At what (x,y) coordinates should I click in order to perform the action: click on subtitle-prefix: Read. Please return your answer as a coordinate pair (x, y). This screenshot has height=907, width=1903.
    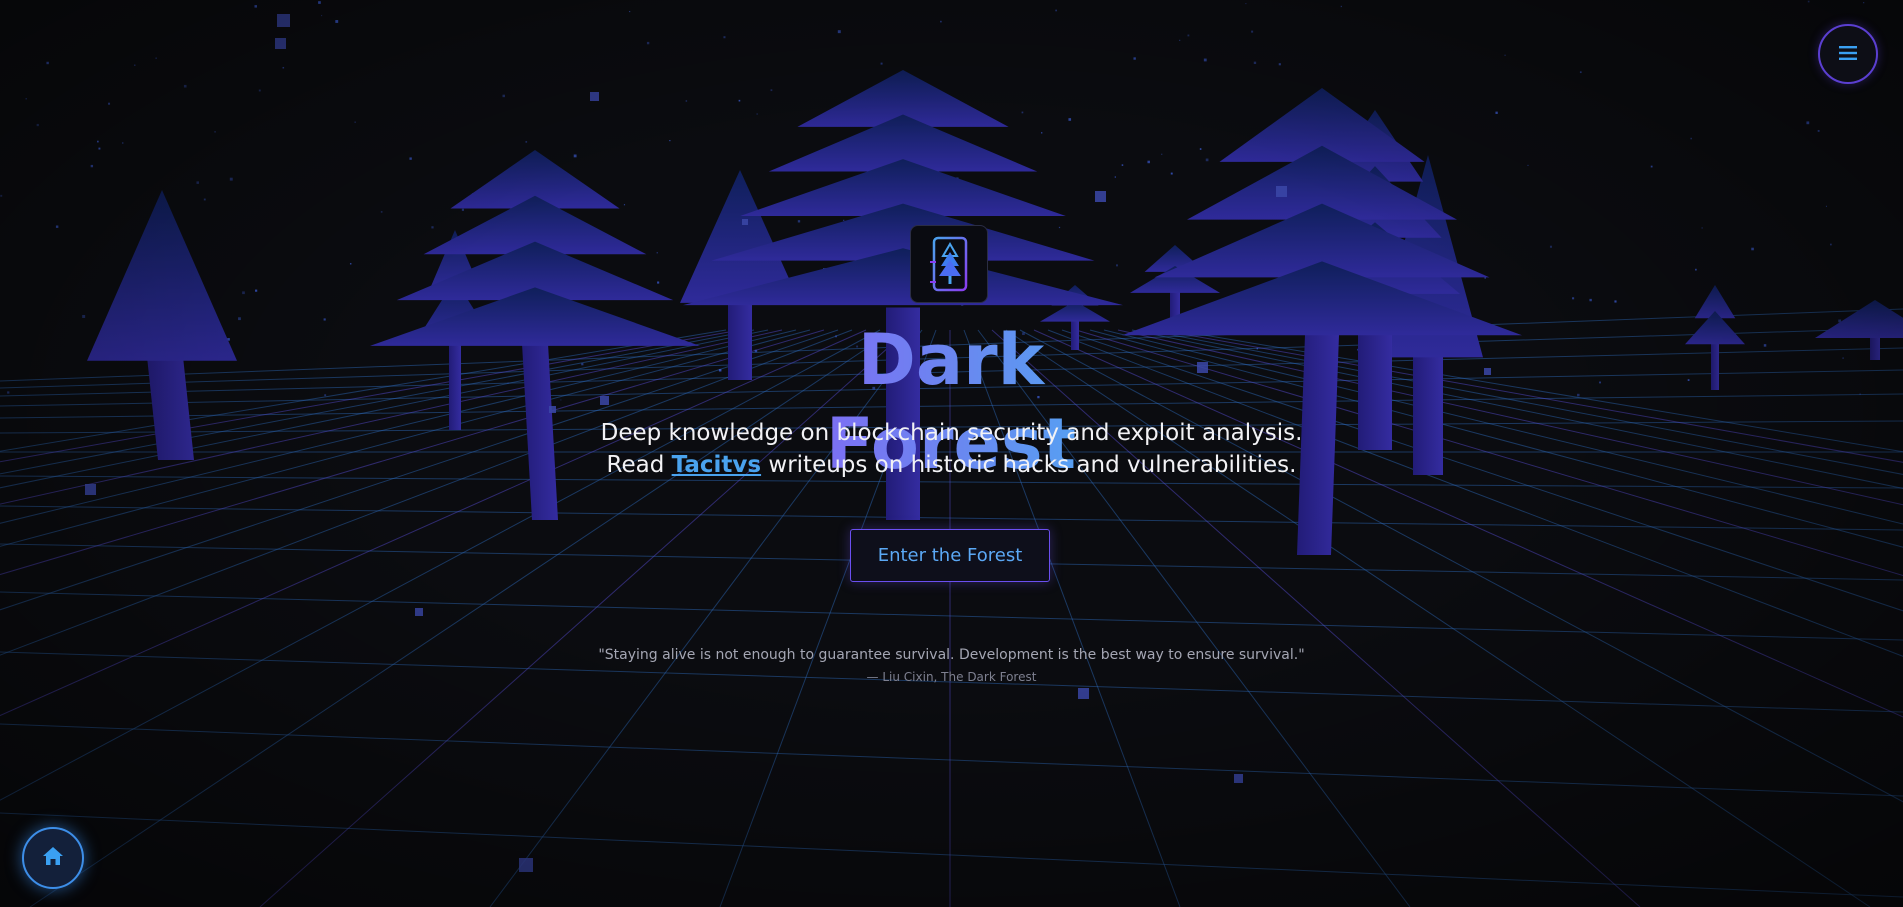
    Looking at the image, I should click on (639, 465).